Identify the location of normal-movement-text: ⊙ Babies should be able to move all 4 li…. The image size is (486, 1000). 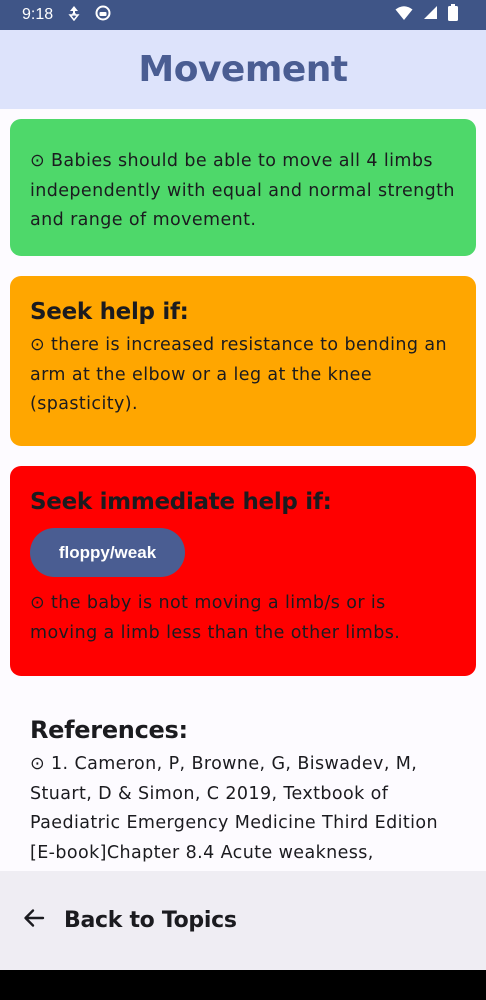
(242, 190).